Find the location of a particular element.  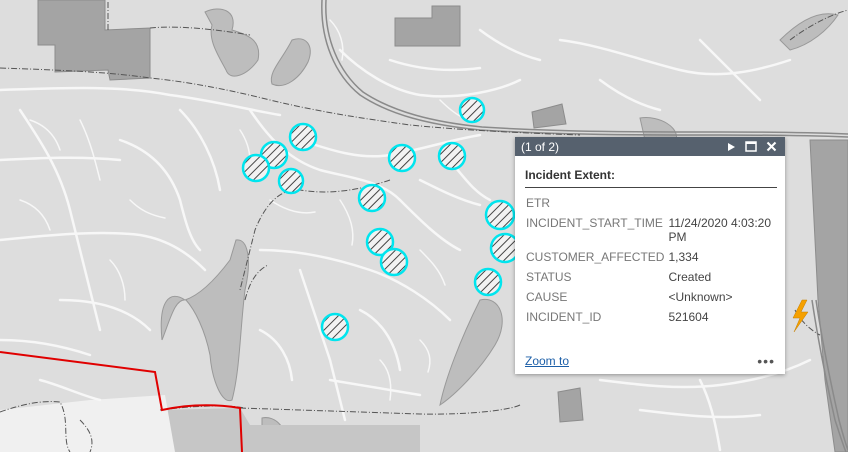

table-row: ETR is located at coordinates (652, 206).